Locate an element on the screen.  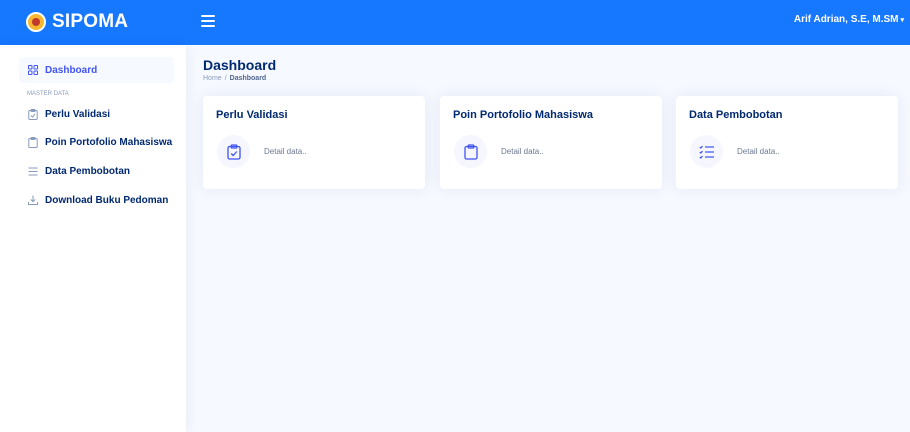
list-icon is located at coordinates (32, 171).